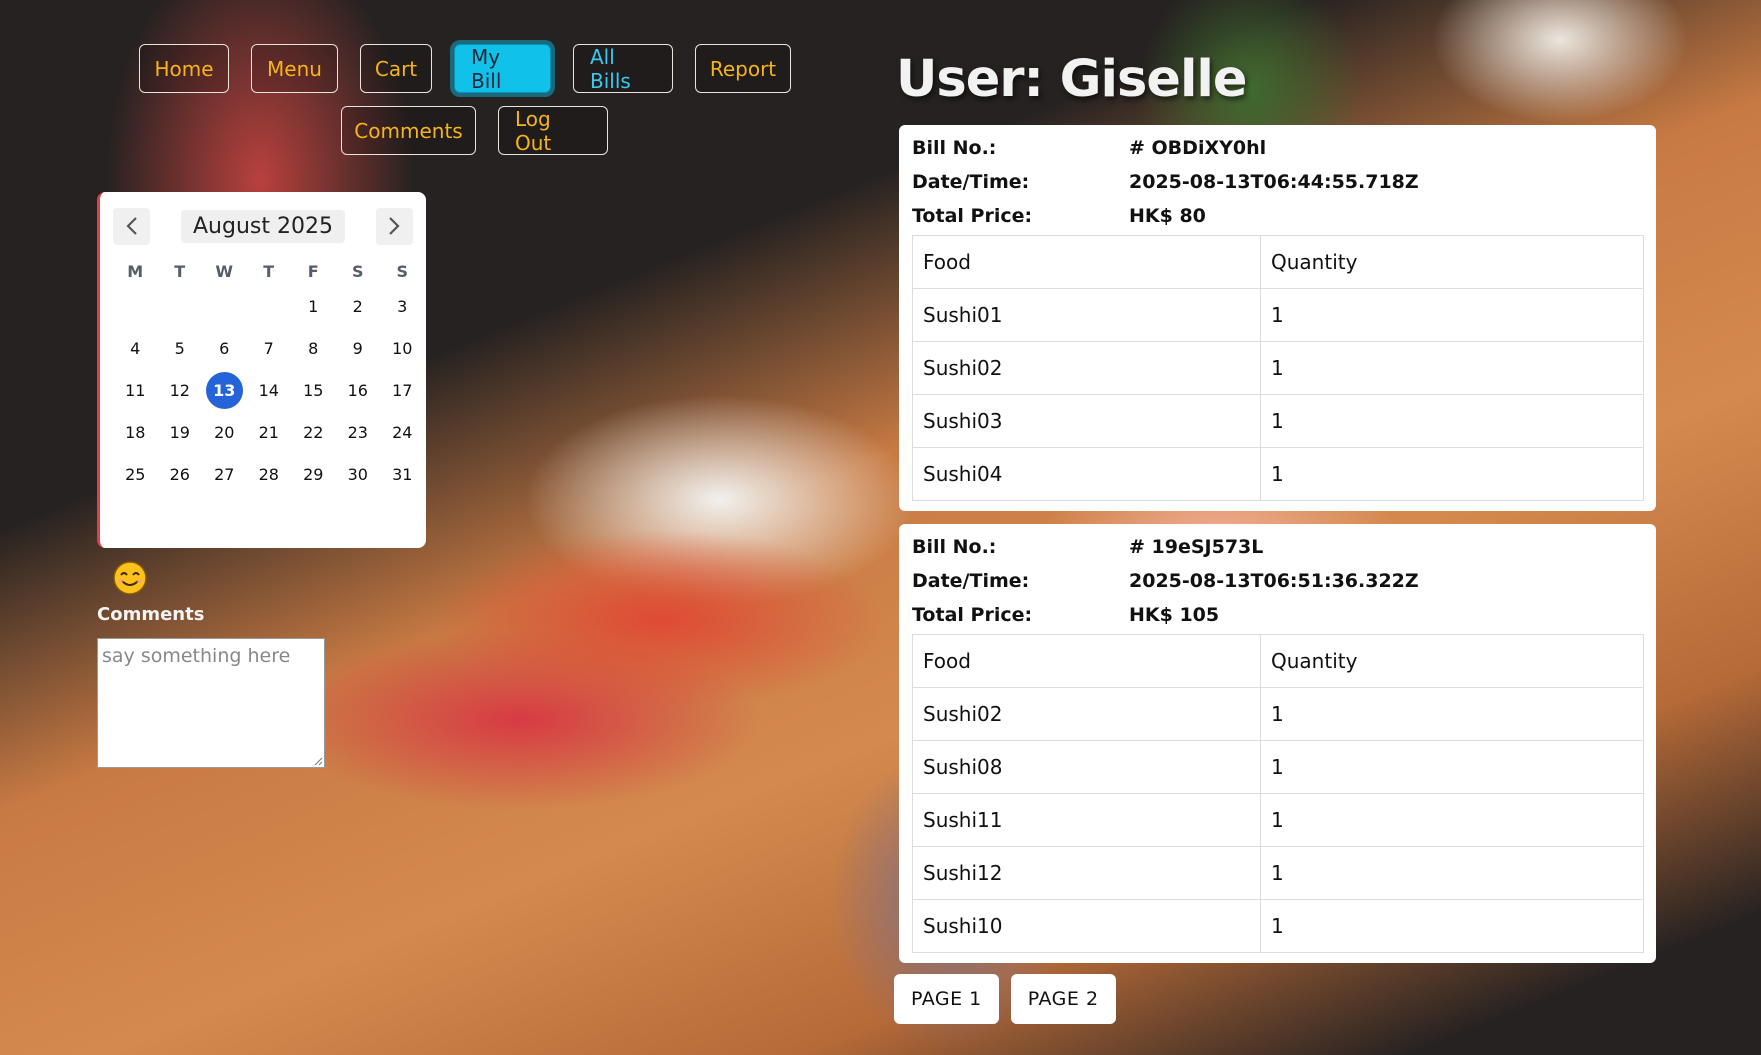 This screenshot has width=1761, height=1055. I want to click on page-1-button: PAGE 1, so click(946, 999).